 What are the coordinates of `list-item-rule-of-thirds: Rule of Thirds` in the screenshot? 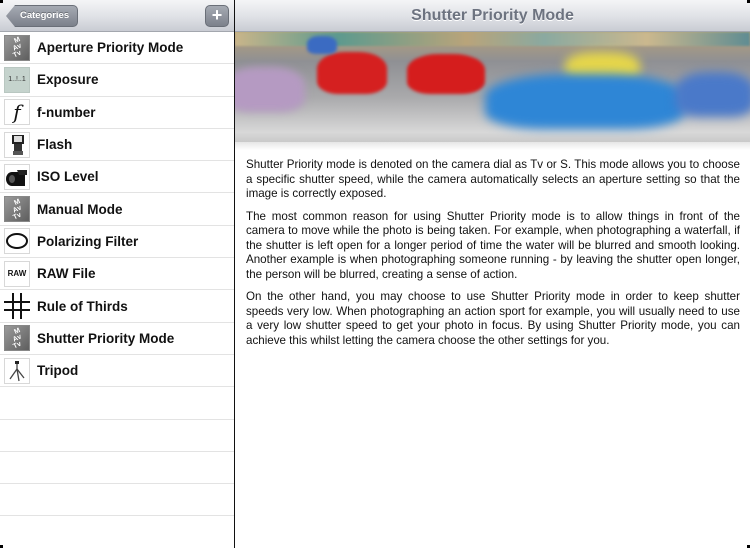 It's located at (117, 306).